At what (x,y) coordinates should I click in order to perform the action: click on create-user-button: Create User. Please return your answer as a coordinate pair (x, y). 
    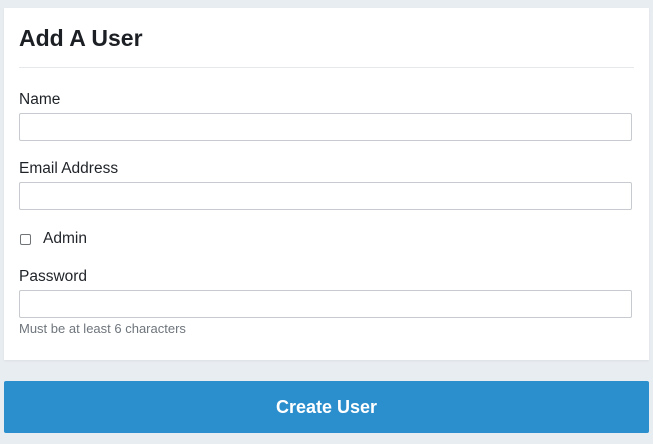
    Looking at the image, I should click on (326, 407).